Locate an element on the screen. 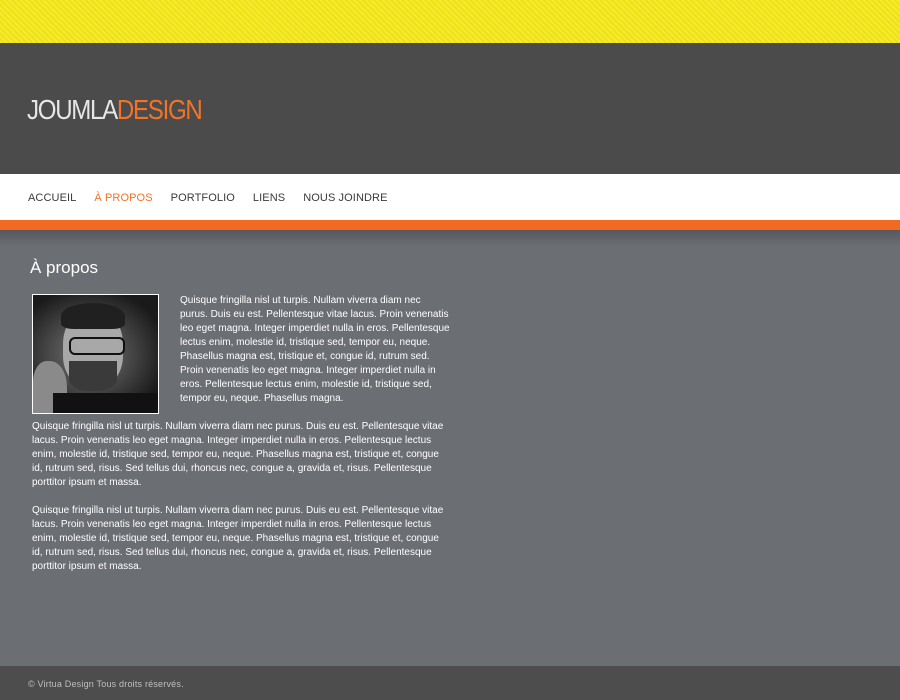 Image resolution: width=900 pixels, height=700 pixels. logo-text-part2: DESIGN is located at coordinates (159, 109).